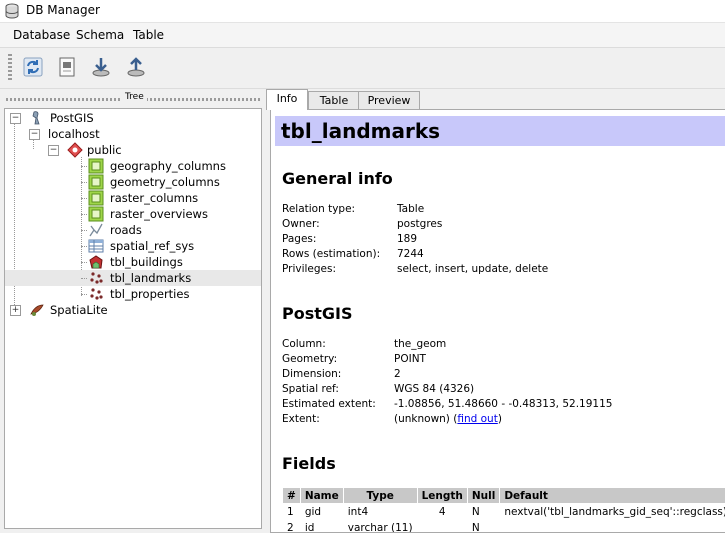  What do you see at coordinates (483, 512) in the screenshot?
I see `cell: N` at bounding box center [483, 512].